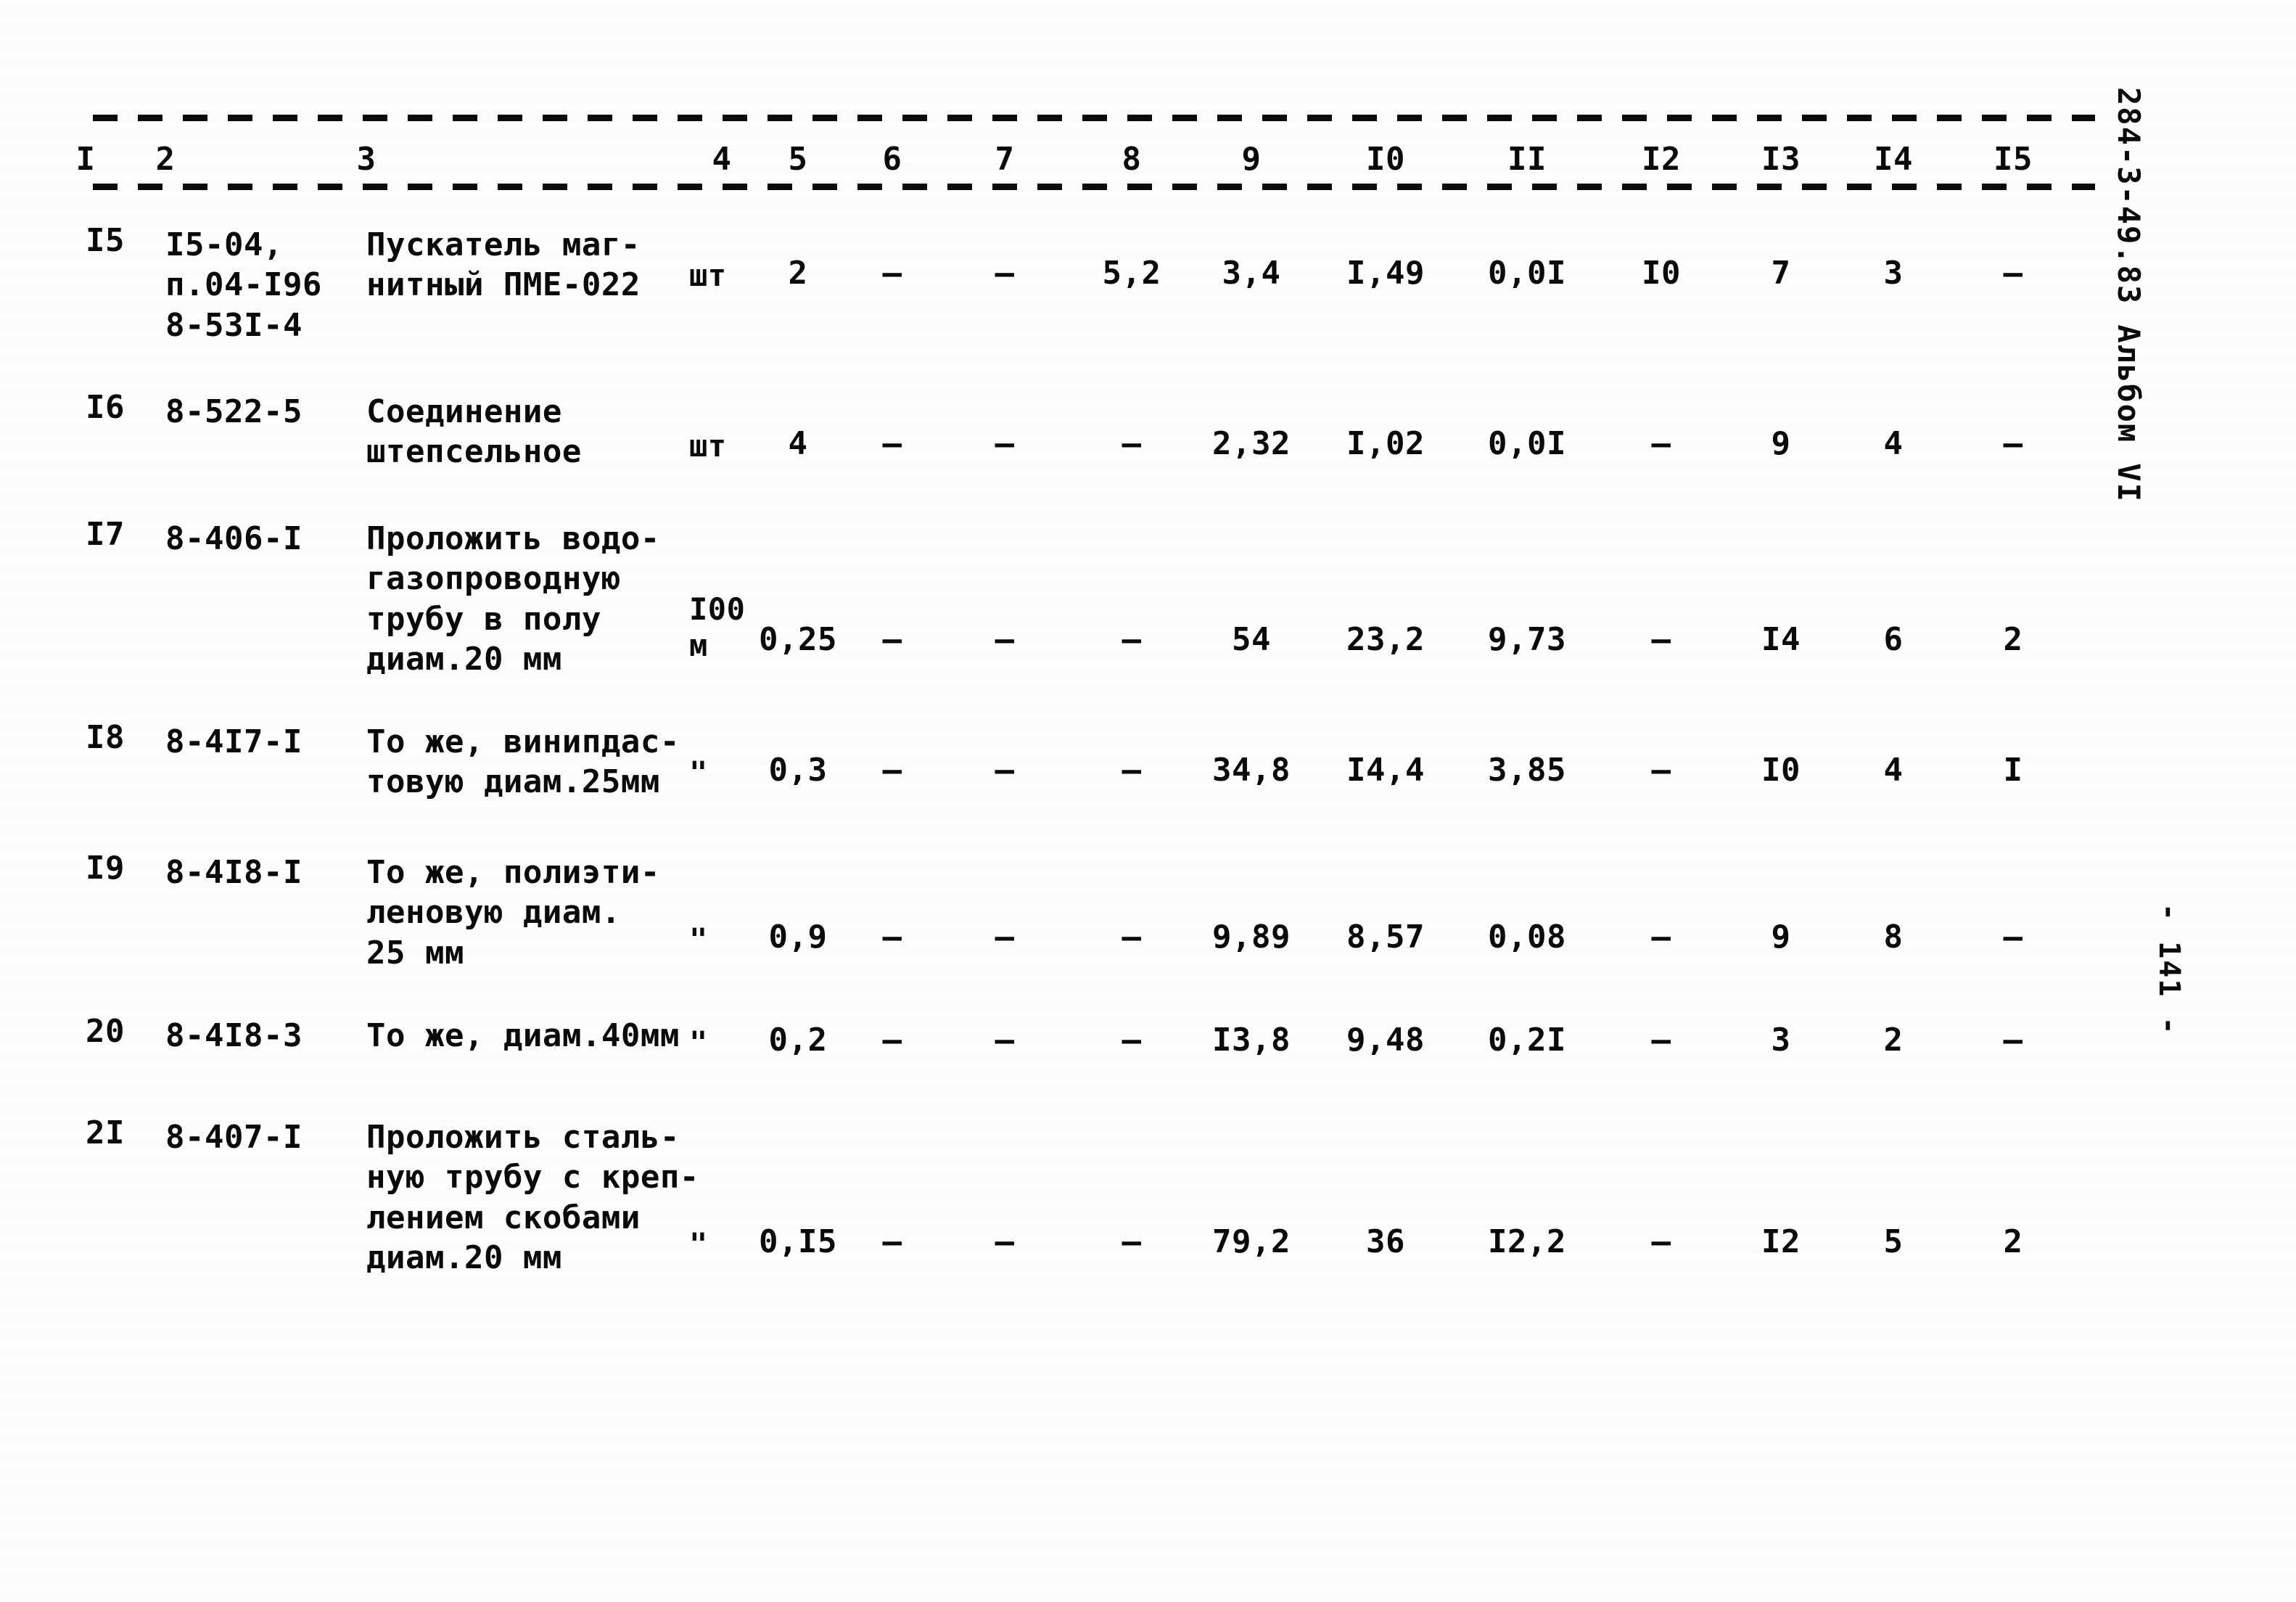 The width and height of the screenshot is (2296, 1602). Describe the element at coordinates (1527, 159) in the screenshot. I see `column-header-II: II` at that location.